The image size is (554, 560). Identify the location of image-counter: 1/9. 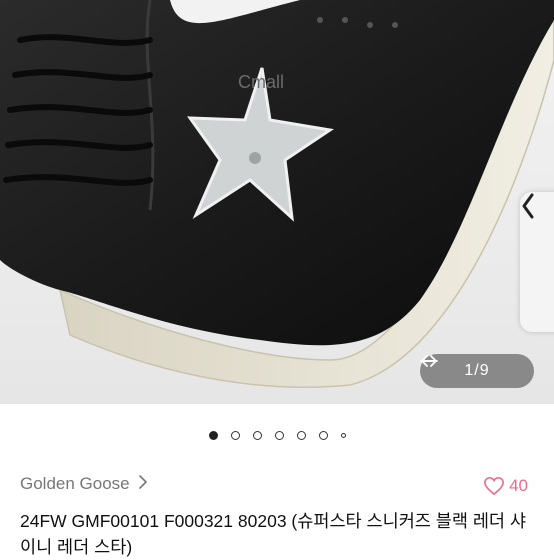
(477, 370).